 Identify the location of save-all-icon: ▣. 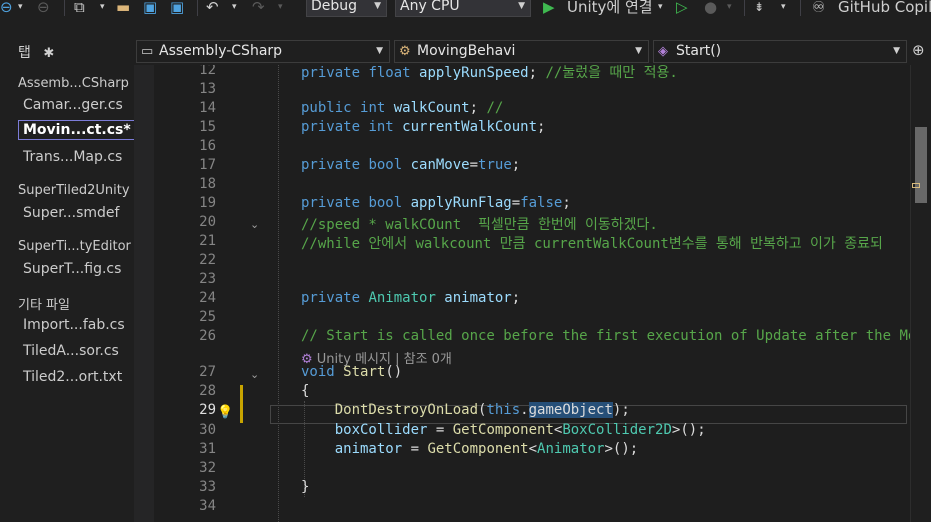
(177, 8).